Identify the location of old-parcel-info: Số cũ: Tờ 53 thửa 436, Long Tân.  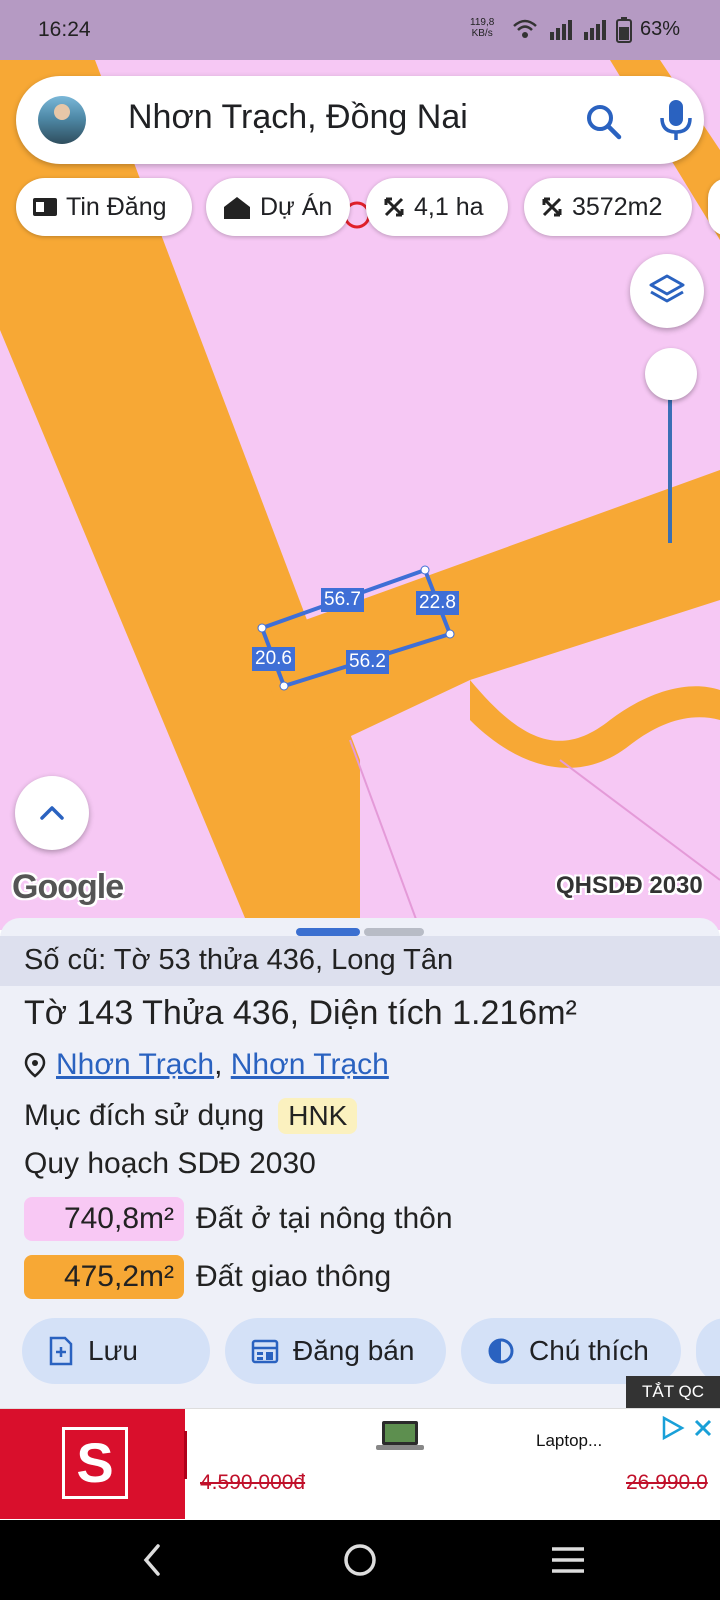
(360, 961).